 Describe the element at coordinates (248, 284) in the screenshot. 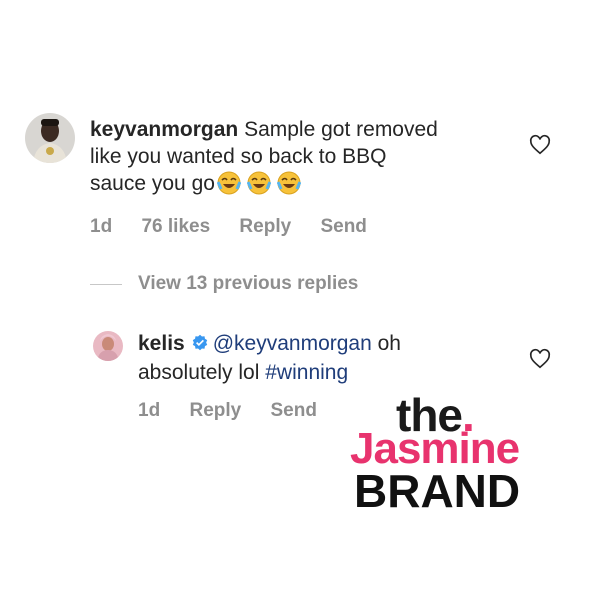

I see `view-previous-replies-button: View 13 previous replies` at that location.